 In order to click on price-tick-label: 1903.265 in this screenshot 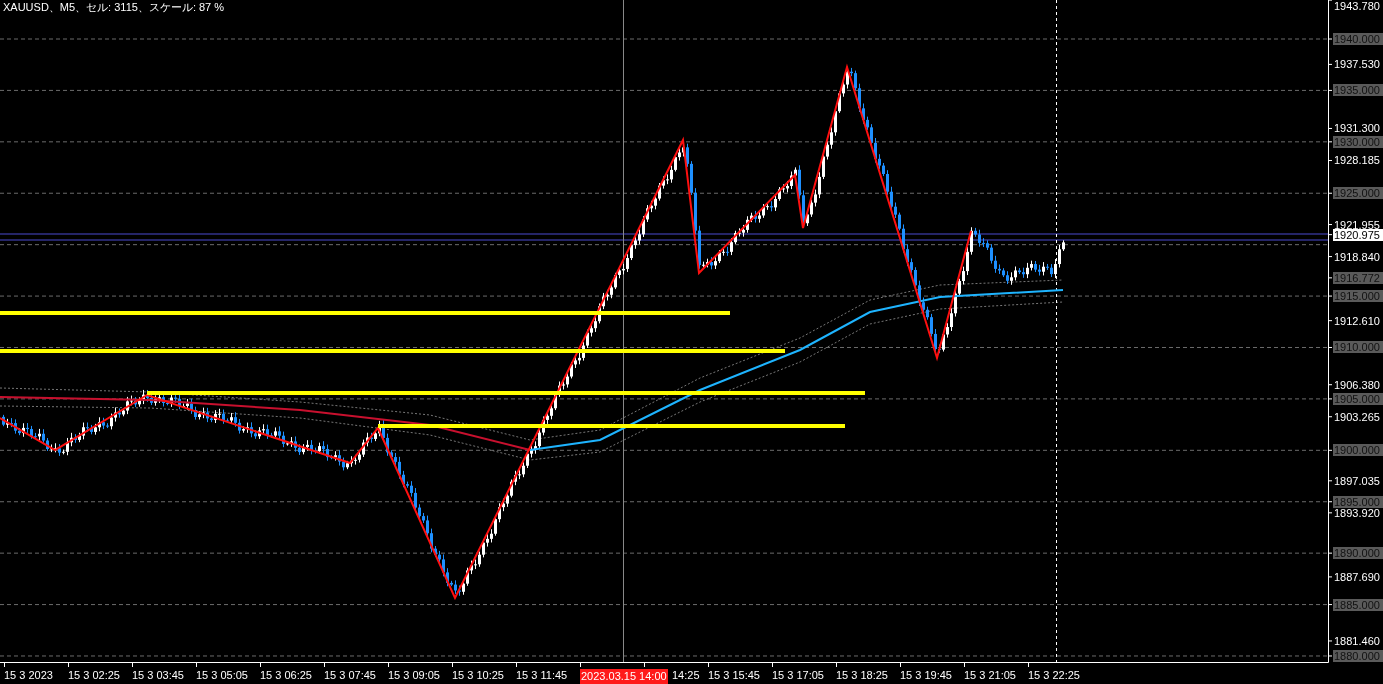, I will do `click(1357, 417)`.